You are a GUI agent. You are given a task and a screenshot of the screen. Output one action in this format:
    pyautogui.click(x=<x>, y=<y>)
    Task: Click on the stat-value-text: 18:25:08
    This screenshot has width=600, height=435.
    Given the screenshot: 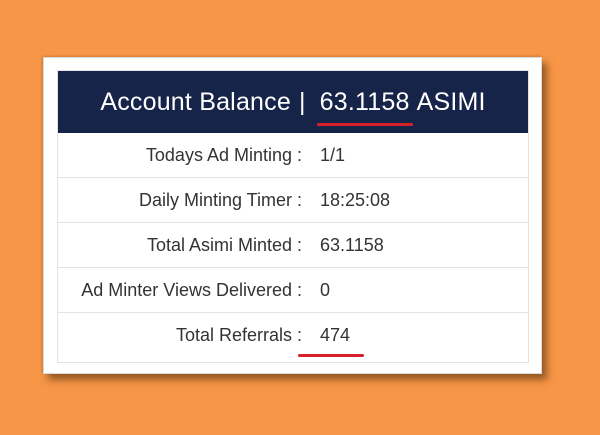 What is the action you would take?
    pyautogui.click(x=355, y=199)
    